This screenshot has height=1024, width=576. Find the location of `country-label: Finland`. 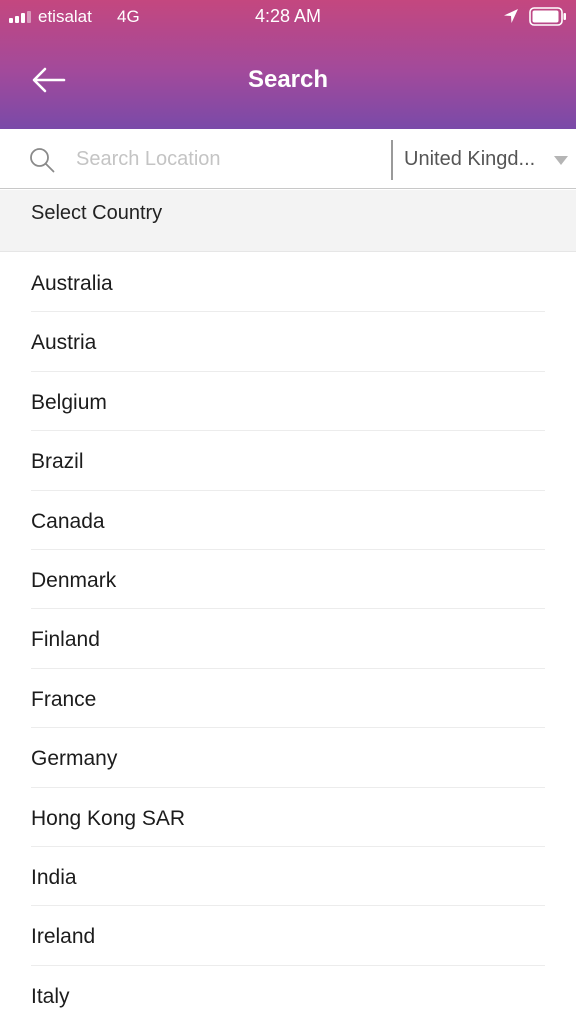

country-label: Finland is located at coordinates (65, 640).